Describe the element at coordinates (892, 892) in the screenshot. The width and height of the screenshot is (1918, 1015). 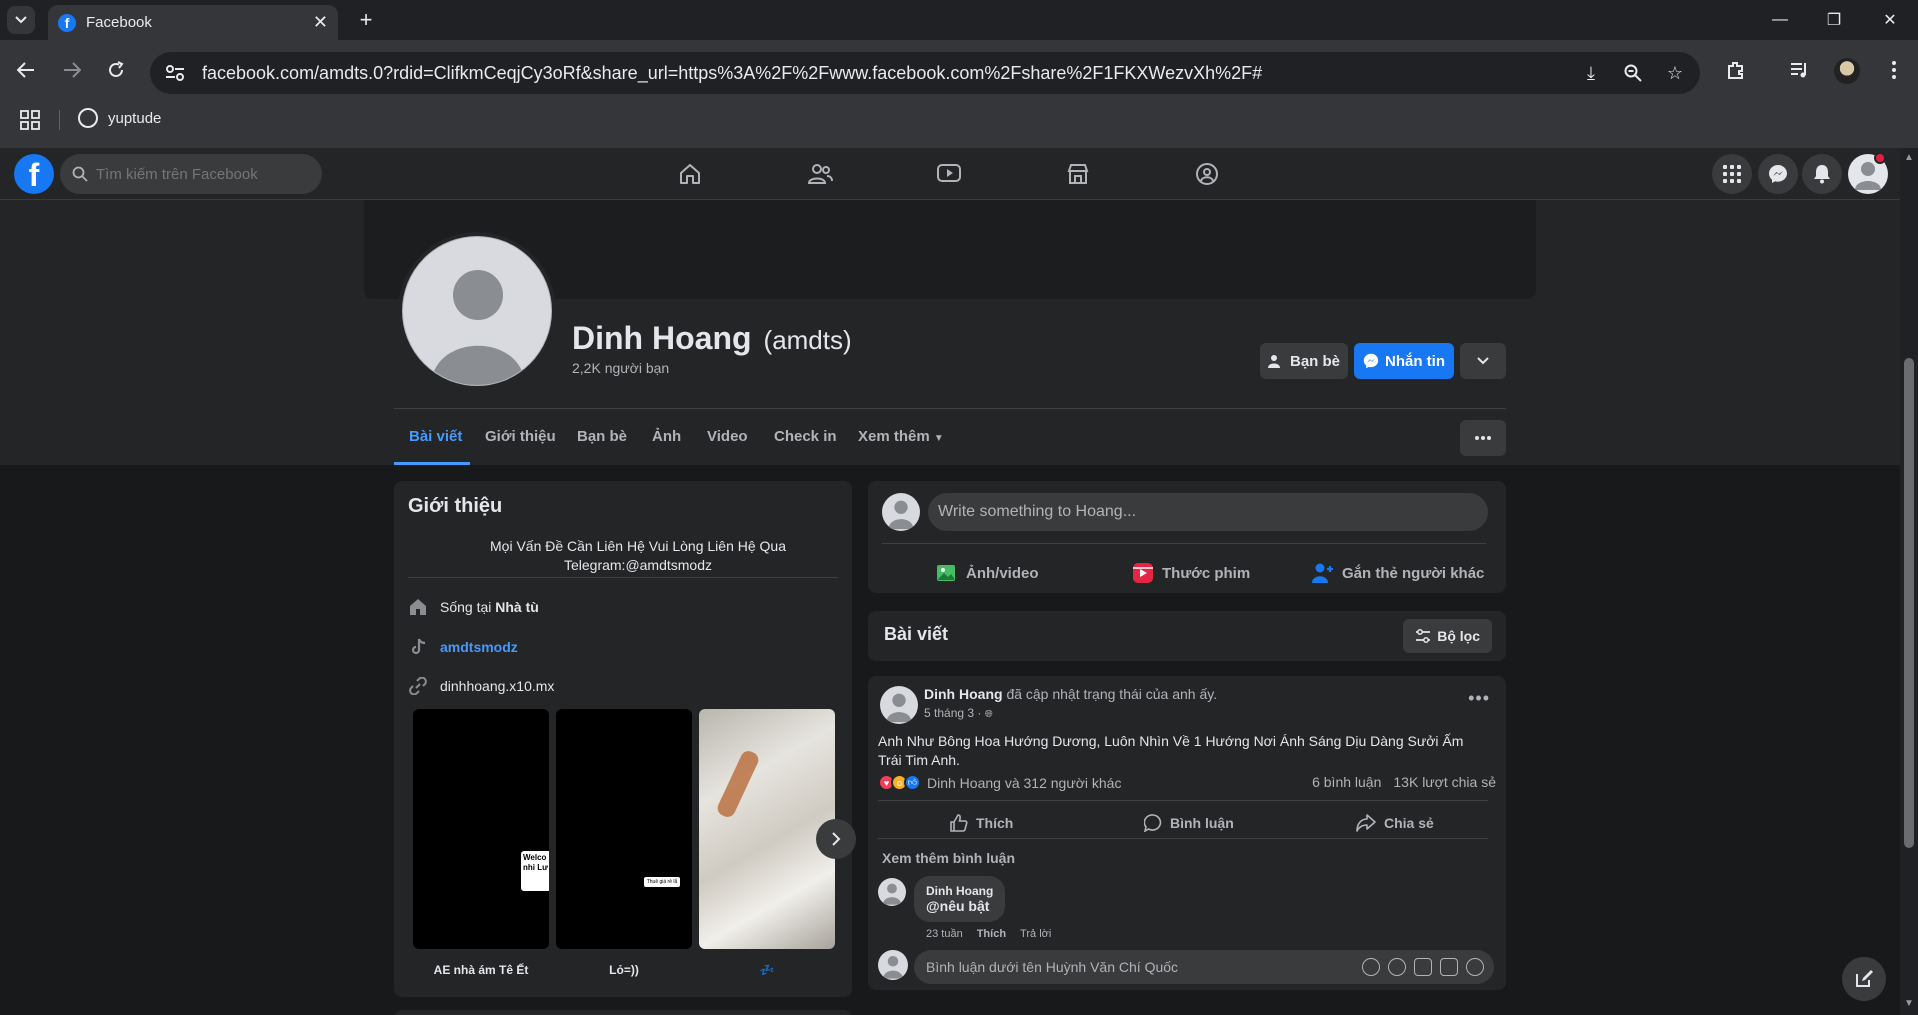
I see `commenter-avatar` at that location.